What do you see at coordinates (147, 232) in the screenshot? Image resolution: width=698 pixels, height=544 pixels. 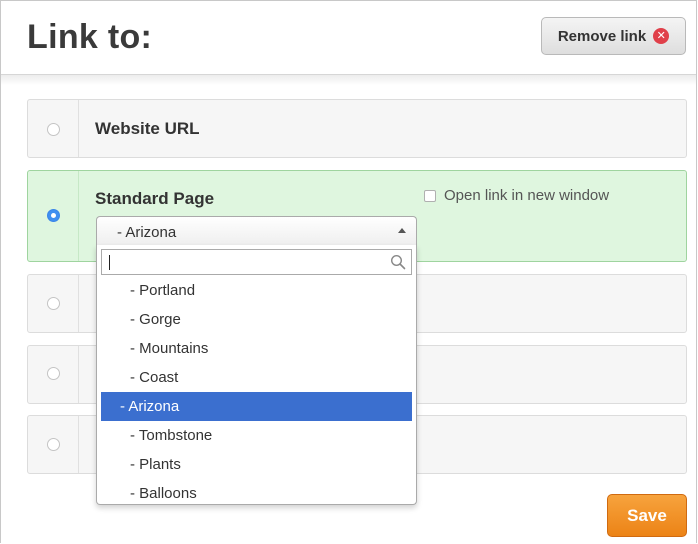 I see `page-select-value: - Arizona` at bounding box center [147, 232].